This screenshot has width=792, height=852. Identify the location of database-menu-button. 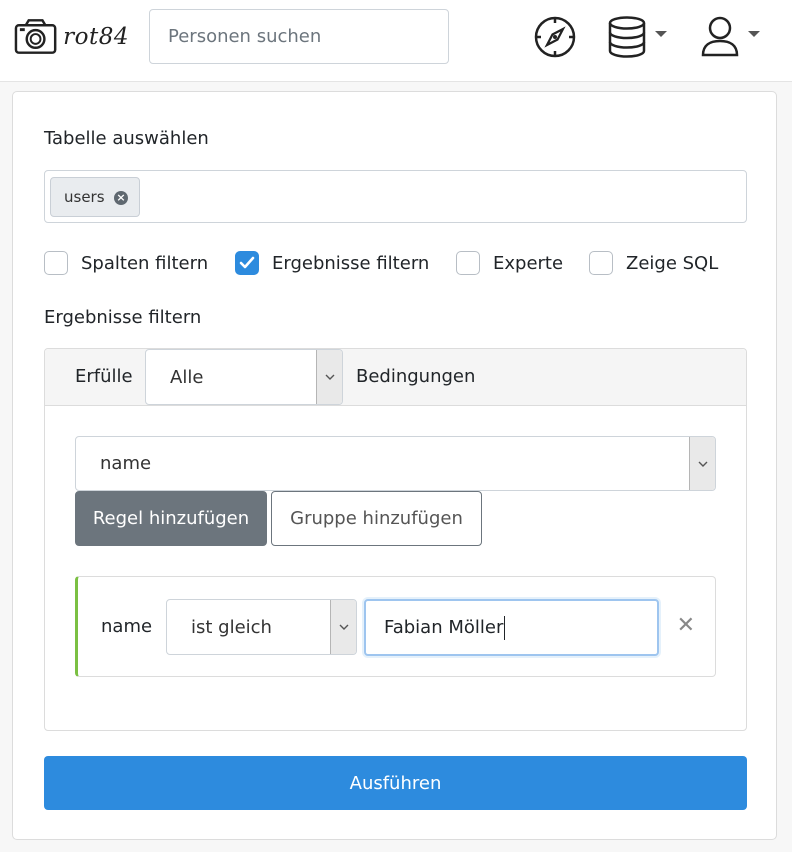
(642, 37).